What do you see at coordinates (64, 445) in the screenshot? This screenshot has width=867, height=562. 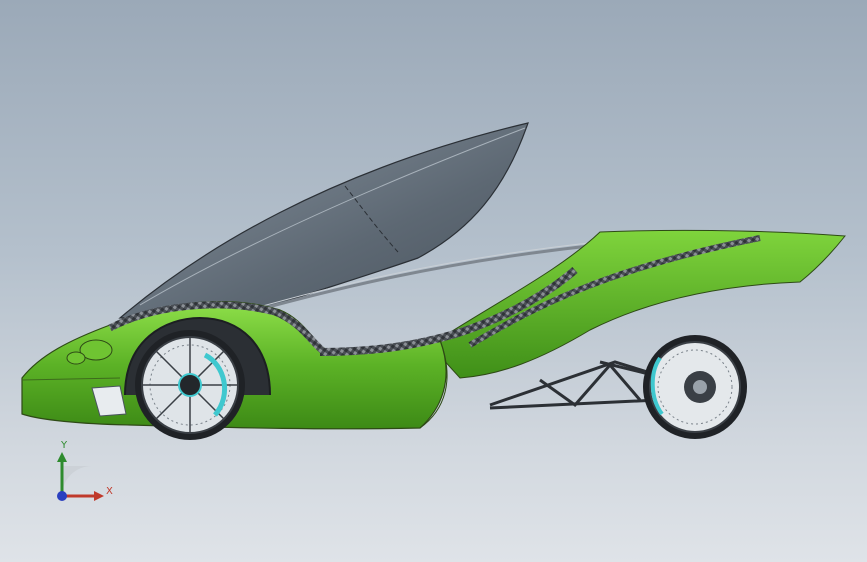 I see `y-axis-label: Y` at bounding box center [64, 445].